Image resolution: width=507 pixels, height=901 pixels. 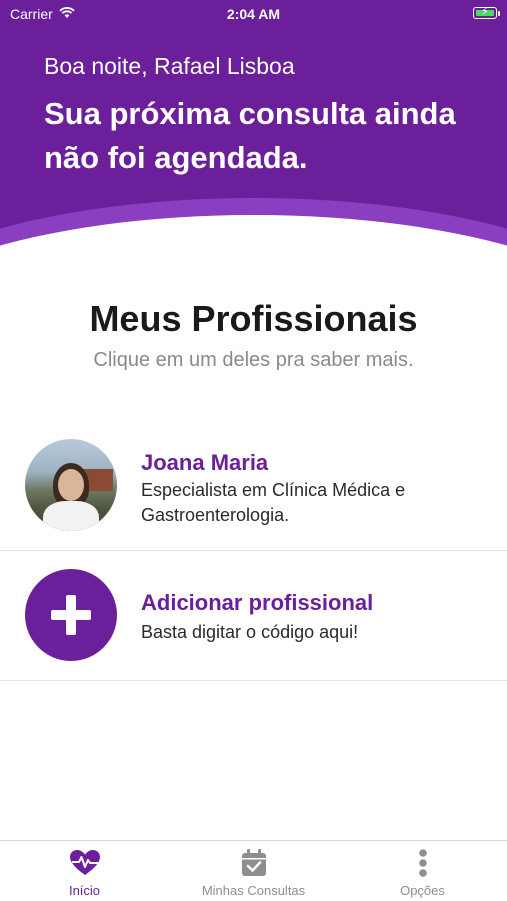 I want to click on status-bar: Carrier 2:04 AM ⚡, so click(x=253, y=14).